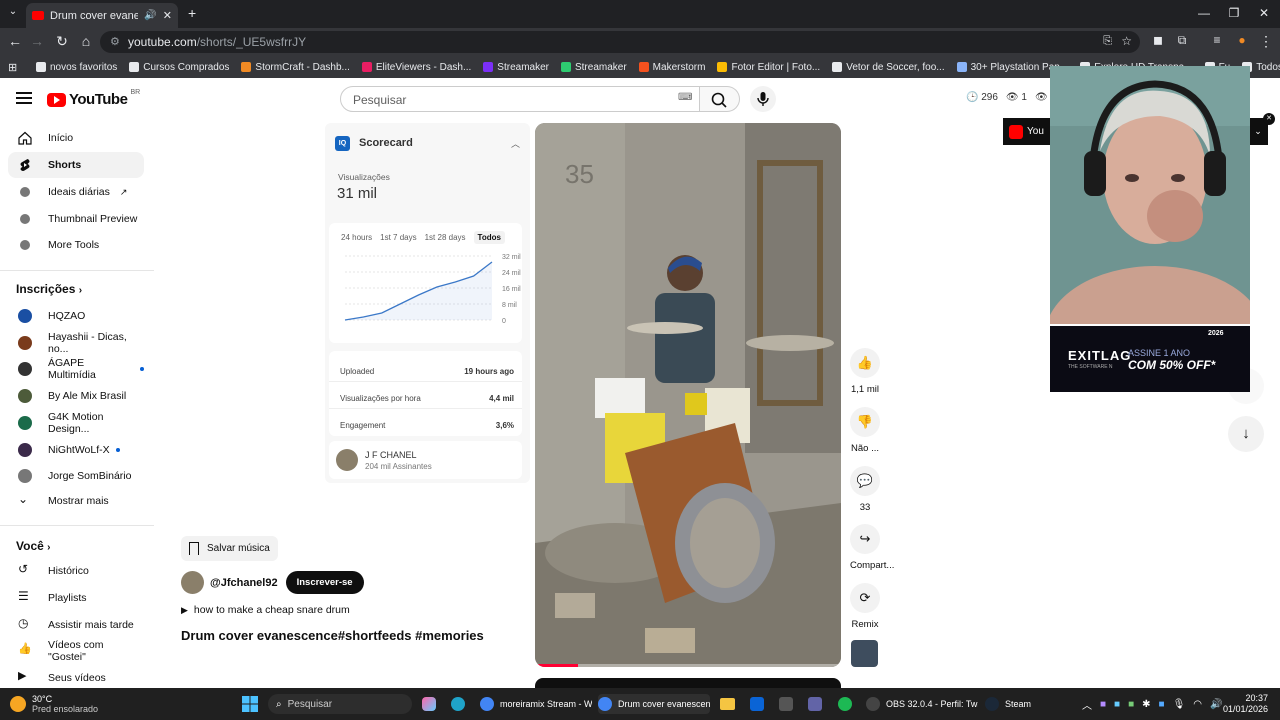 The image size is (1280, 720). I want to click on edge-icon, so click(458, 704).